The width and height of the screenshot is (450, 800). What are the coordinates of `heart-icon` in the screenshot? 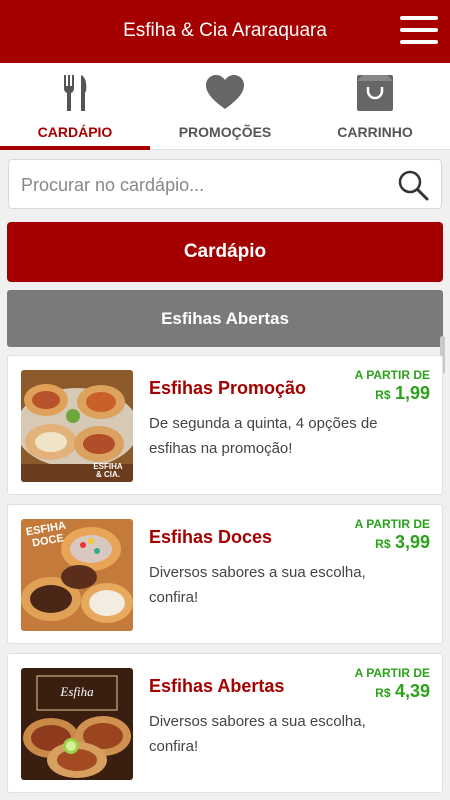 It's located at (225, 92).